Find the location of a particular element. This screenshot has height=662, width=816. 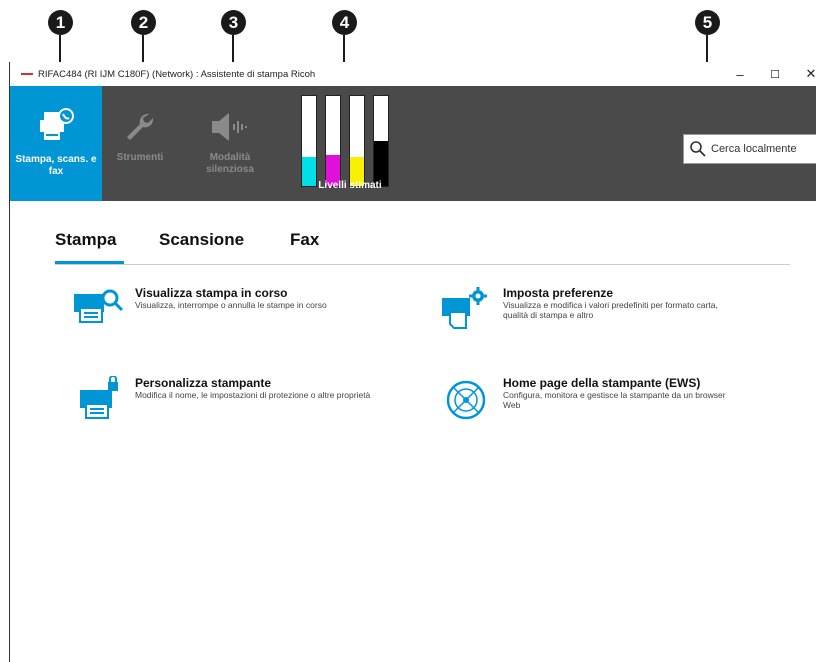

callout-4: 4 is located at coordinates (344, 22).